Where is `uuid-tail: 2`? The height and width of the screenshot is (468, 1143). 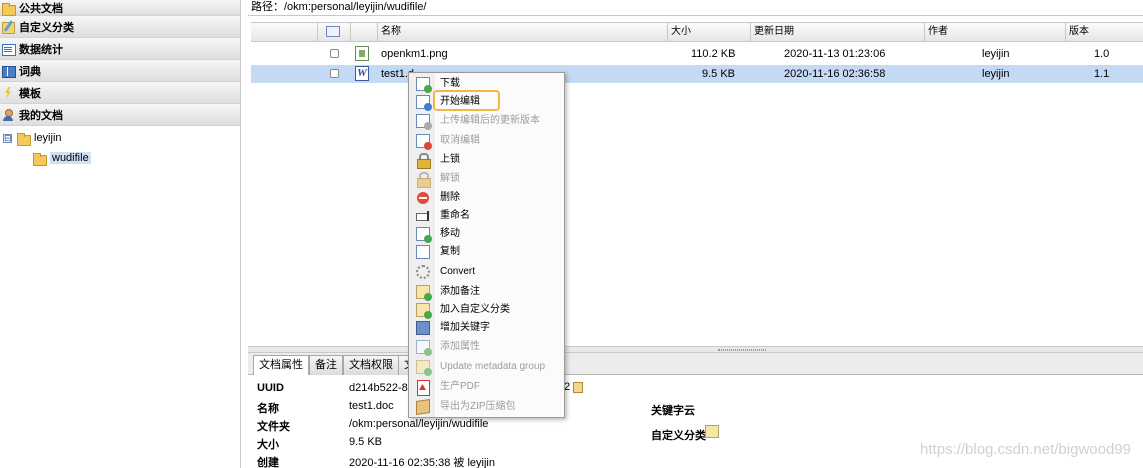
uuid-tail: 2 is located at coordinates (574, 387).